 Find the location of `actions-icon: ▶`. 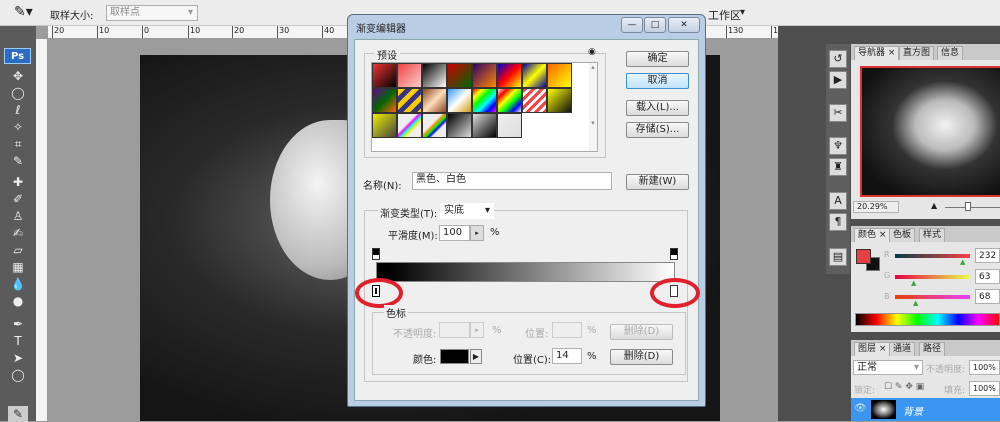

actions-icon: ▶ is located at coordinates (838, 80).